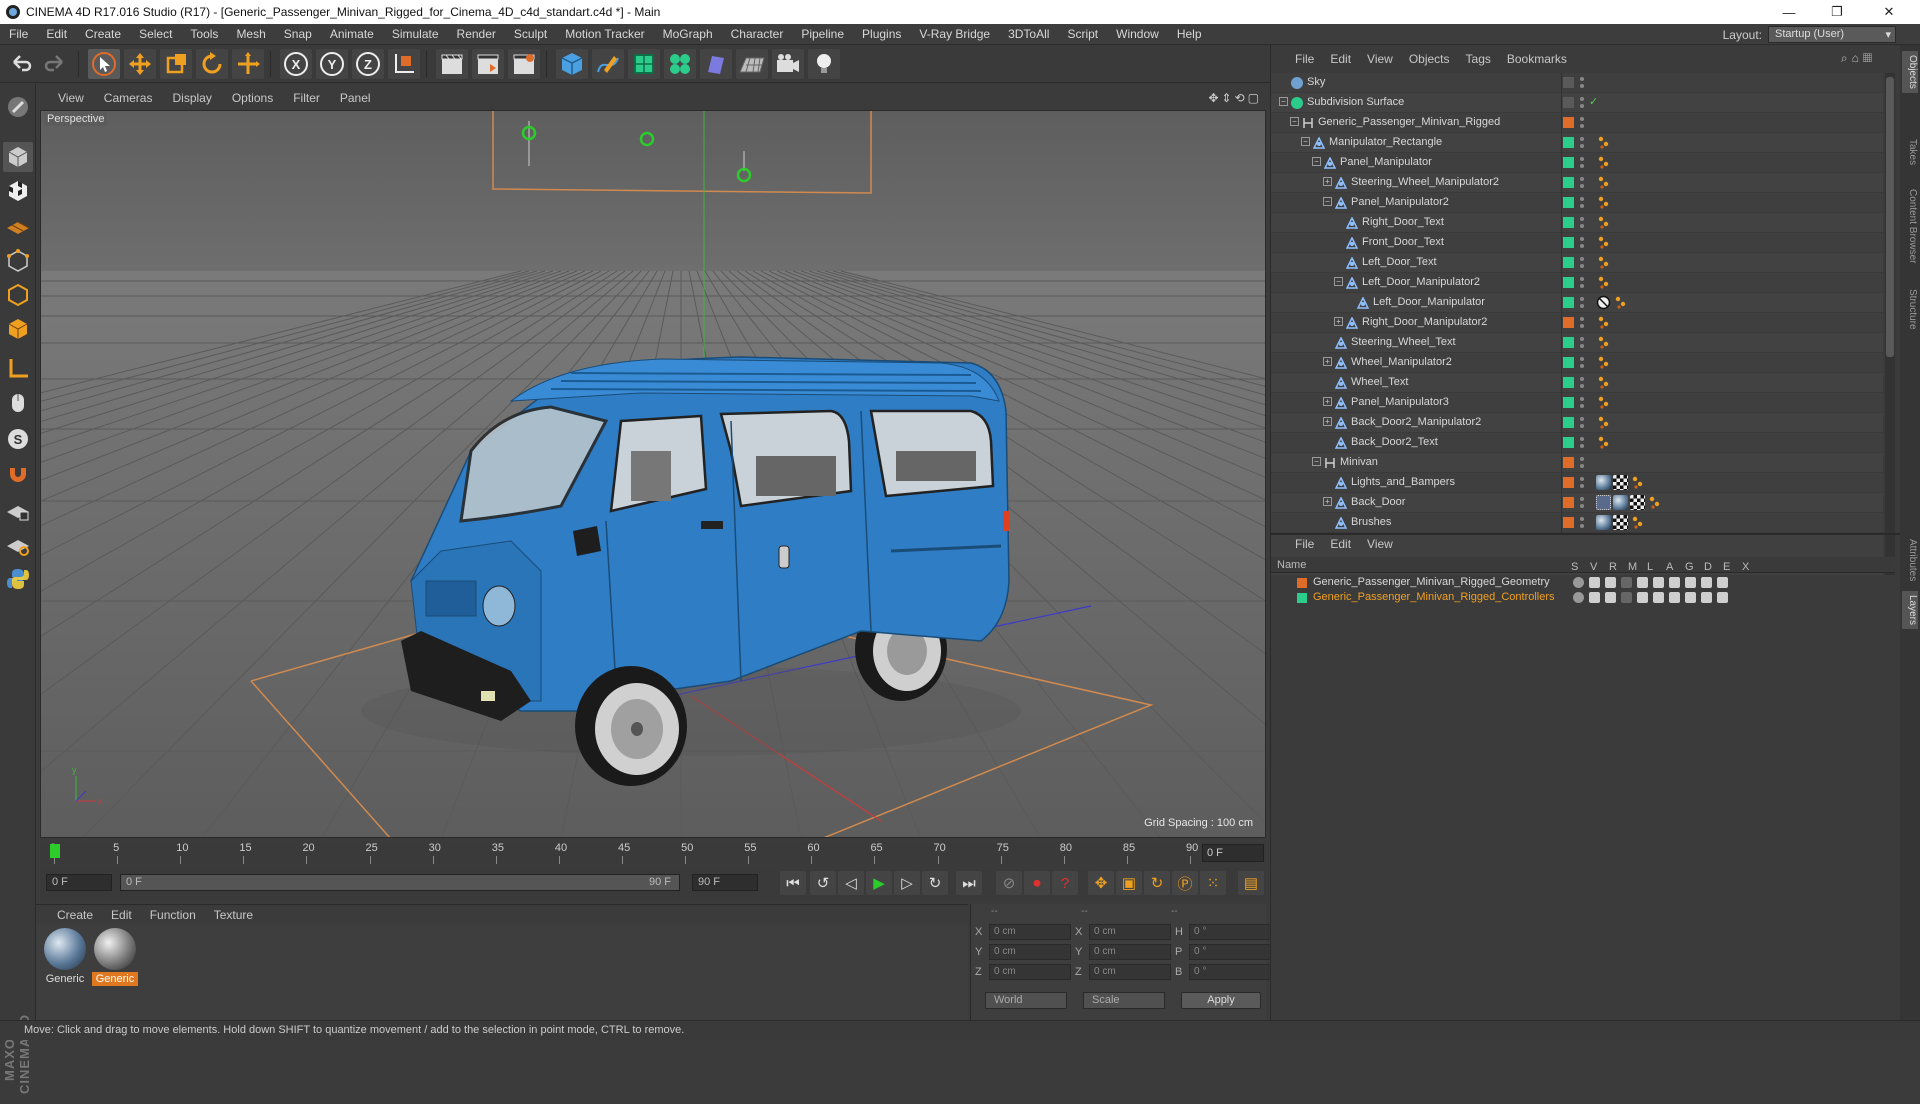  Describe the element at coordinates (1230, 932) in the screenshot. I see `coord-field-h: 0 °` at that location.